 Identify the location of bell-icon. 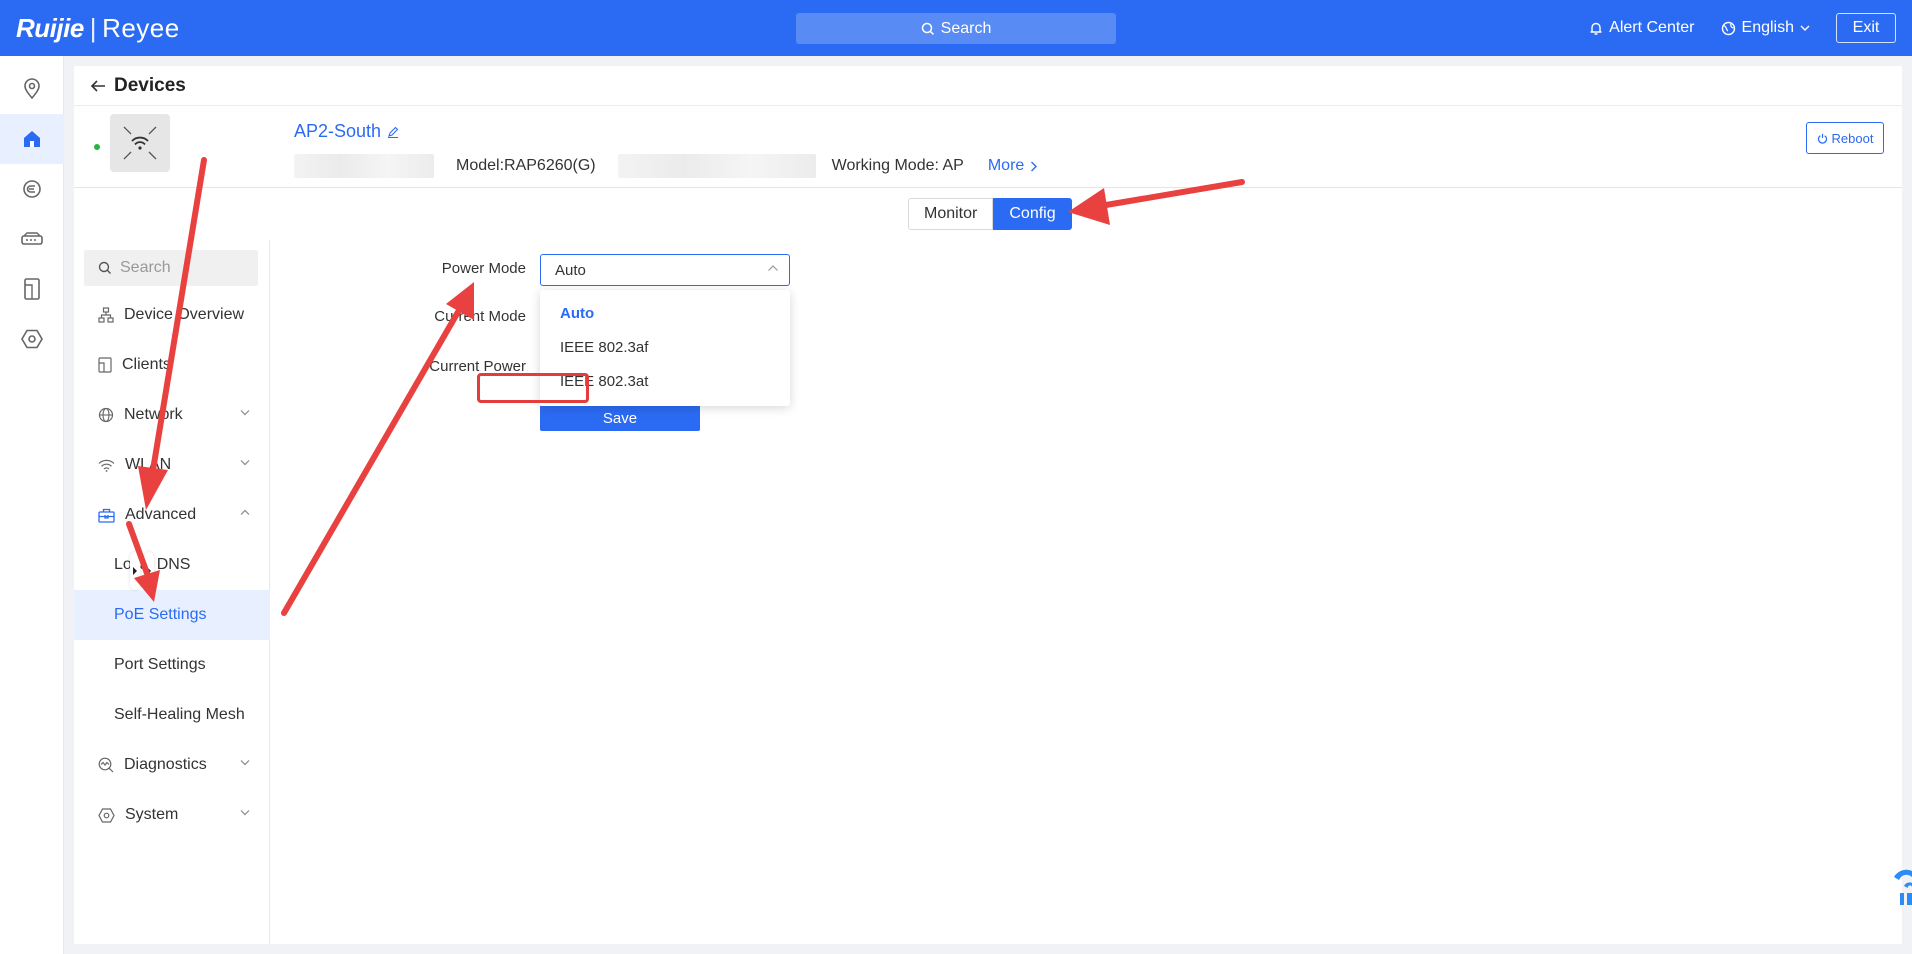
(1596, 28).